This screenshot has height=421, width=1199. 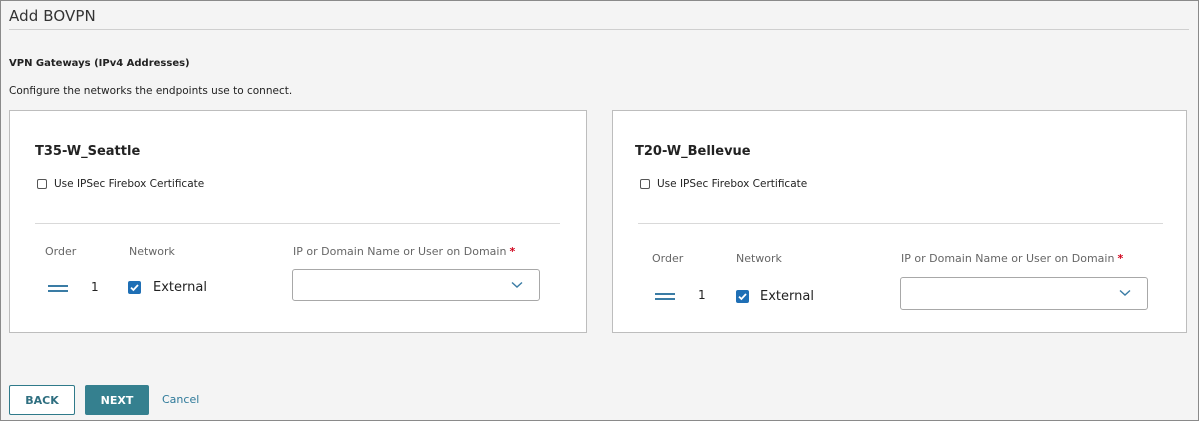 I want to click on page-title: Add BOVPN, so click(x=52, y=16).